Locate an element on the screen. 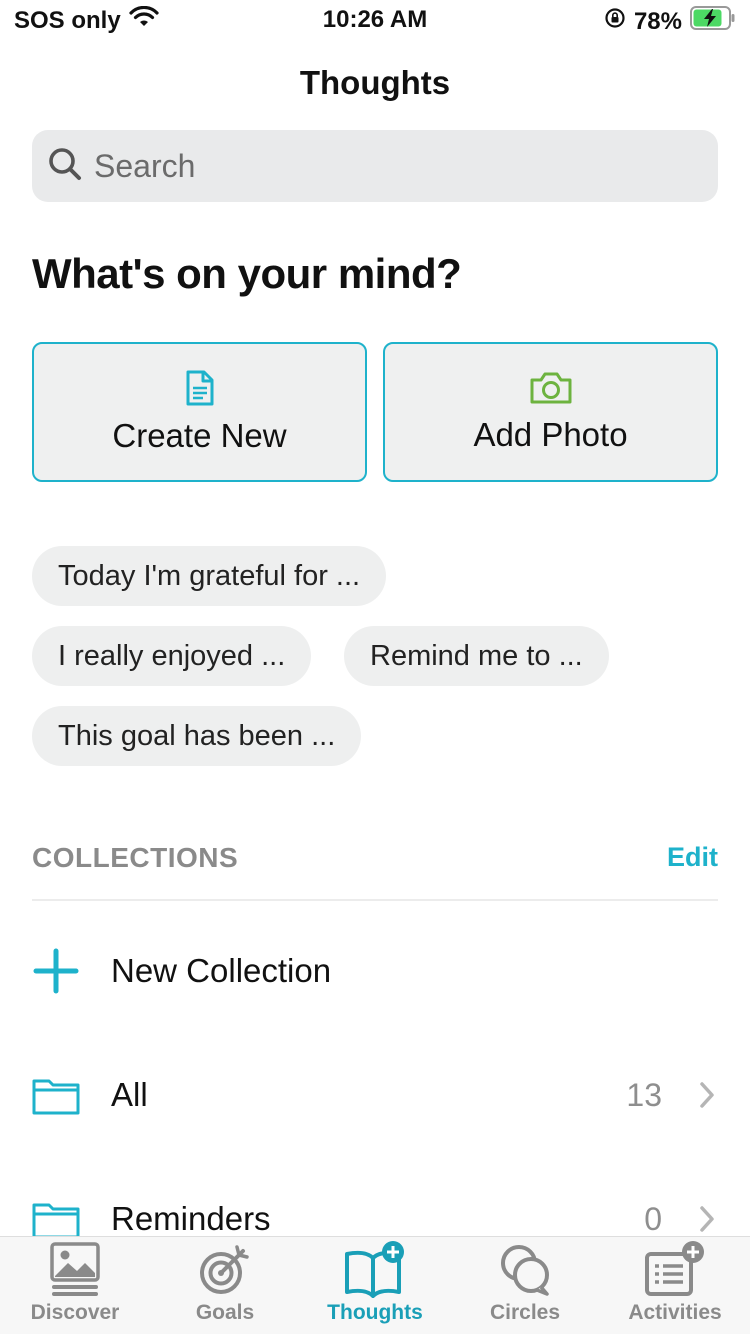 The image size is (750, 1334). collection-label: All is located at coordinates (129, 1094).